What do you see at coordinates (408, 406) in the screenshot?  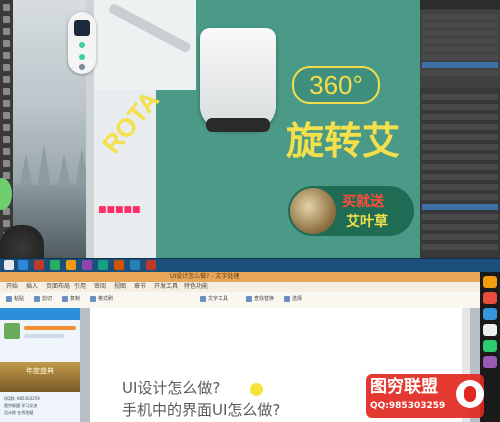 I see `watermark-qq: QQ:985303259` at bounding box center [408, 406].